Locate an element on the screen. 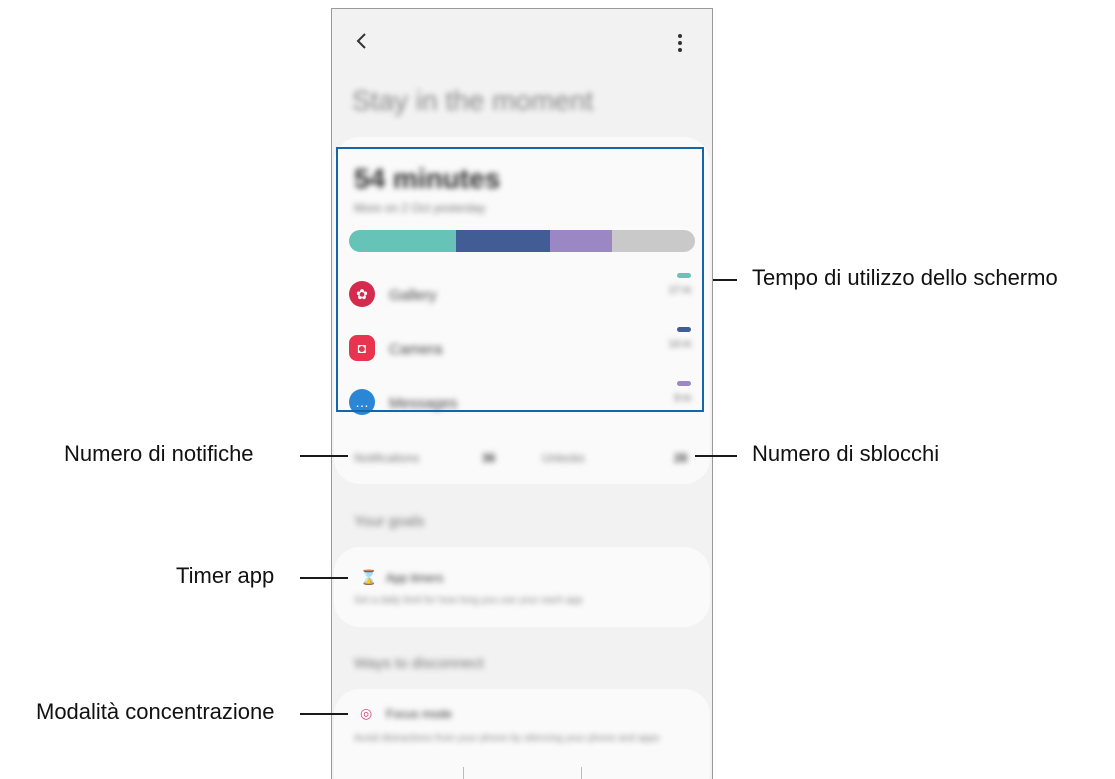 The width and height of the screenshot is (1115, 779). callout-app-timer: Timer app is located at coordinates (225, 575).